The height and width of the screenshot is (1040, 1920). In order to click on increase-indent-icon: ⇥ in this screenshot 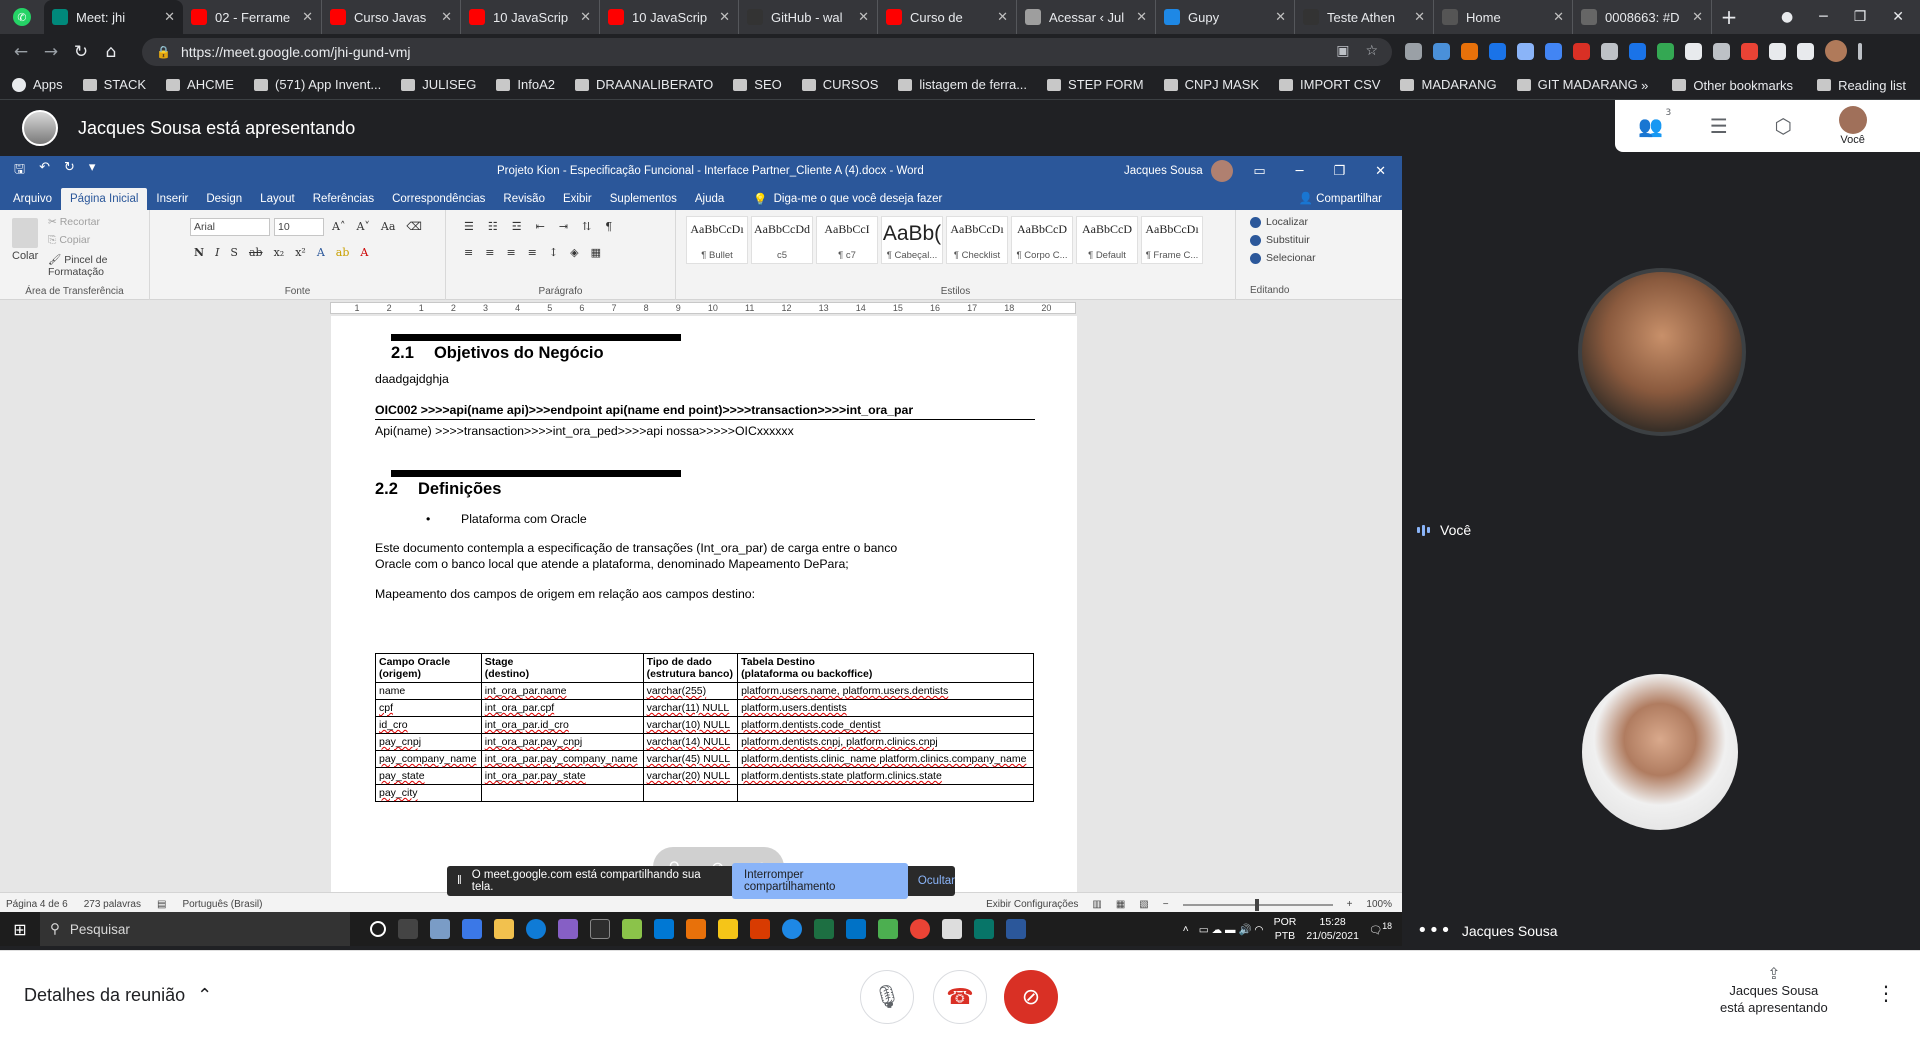, I will do `click(563, 226)`.